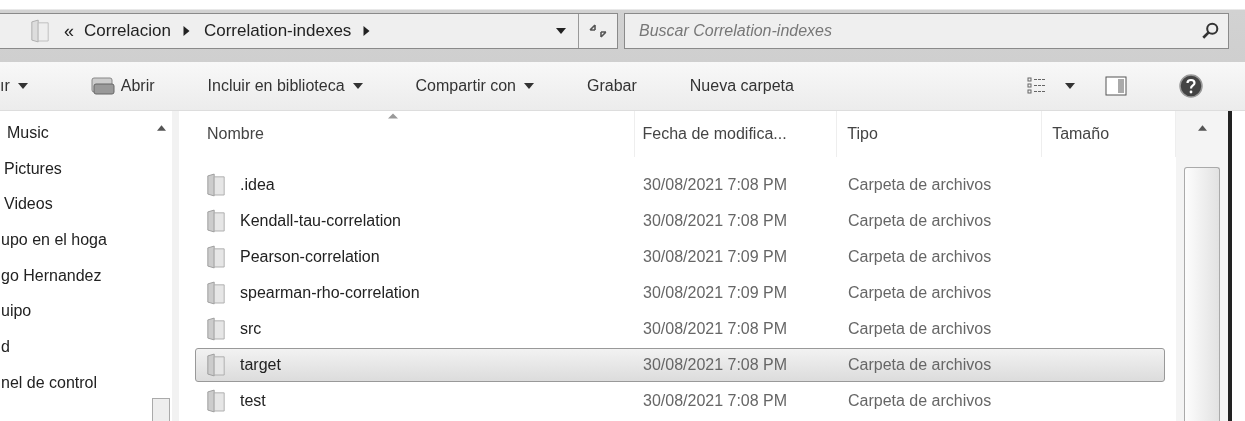  What do you see at coordinates (612, 86) in the screenshot?
I see `toolbar-button: Grabar` at bounding box center [612, 86].